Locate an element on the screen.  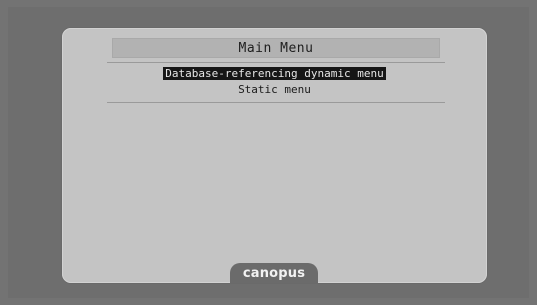
menu-title-bar: Main Menu is located at coordinates (276, 48).